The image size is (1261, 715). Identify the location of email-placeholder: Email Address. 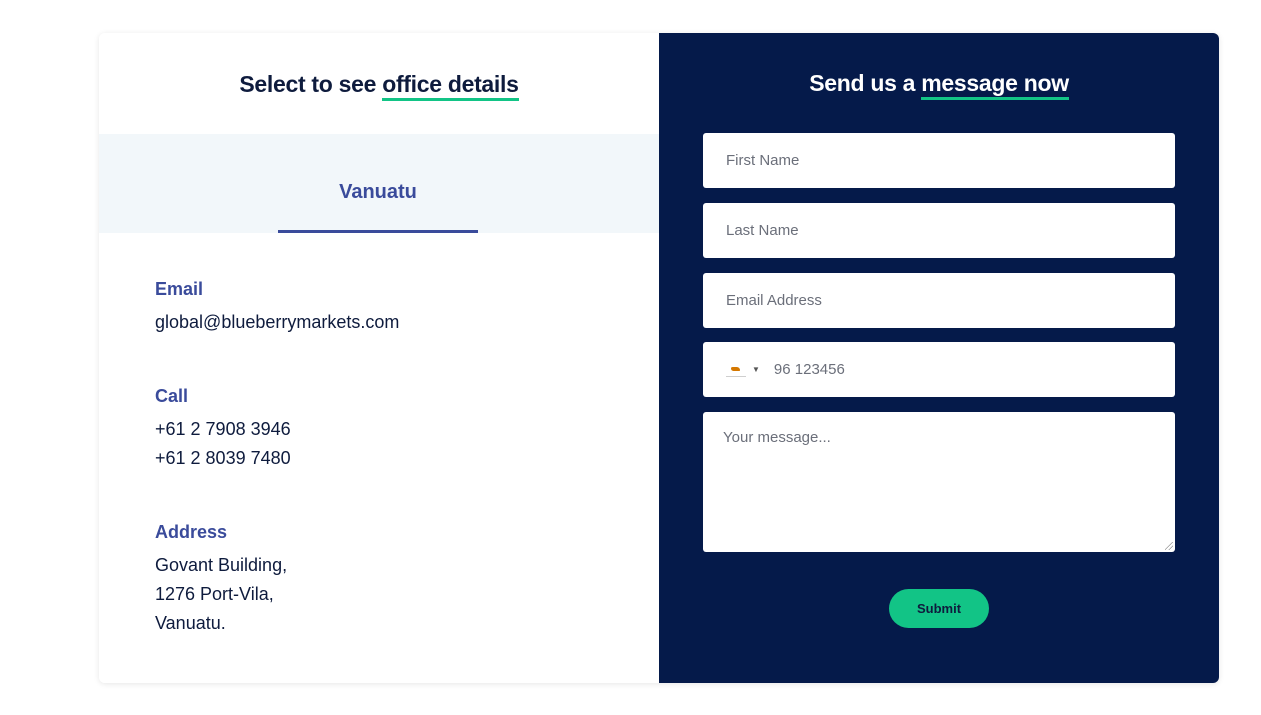
(774, 300).